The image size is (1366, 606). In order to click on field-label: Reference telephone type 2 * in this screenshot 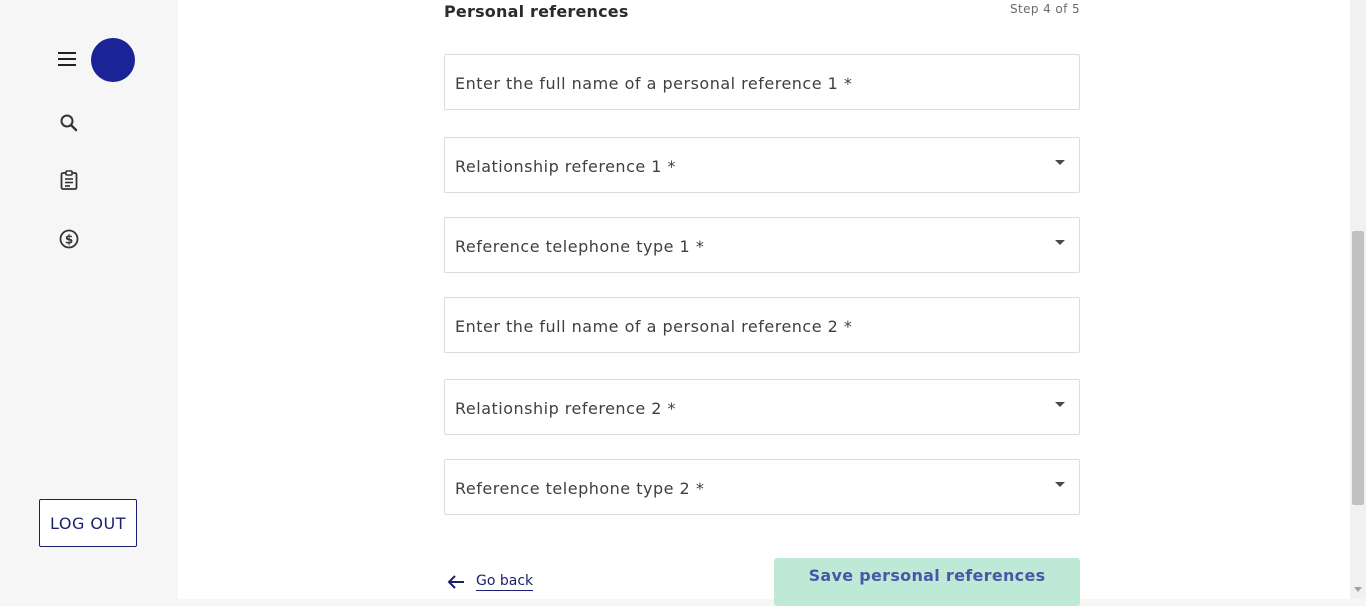, I will do `click(580, 488)`.